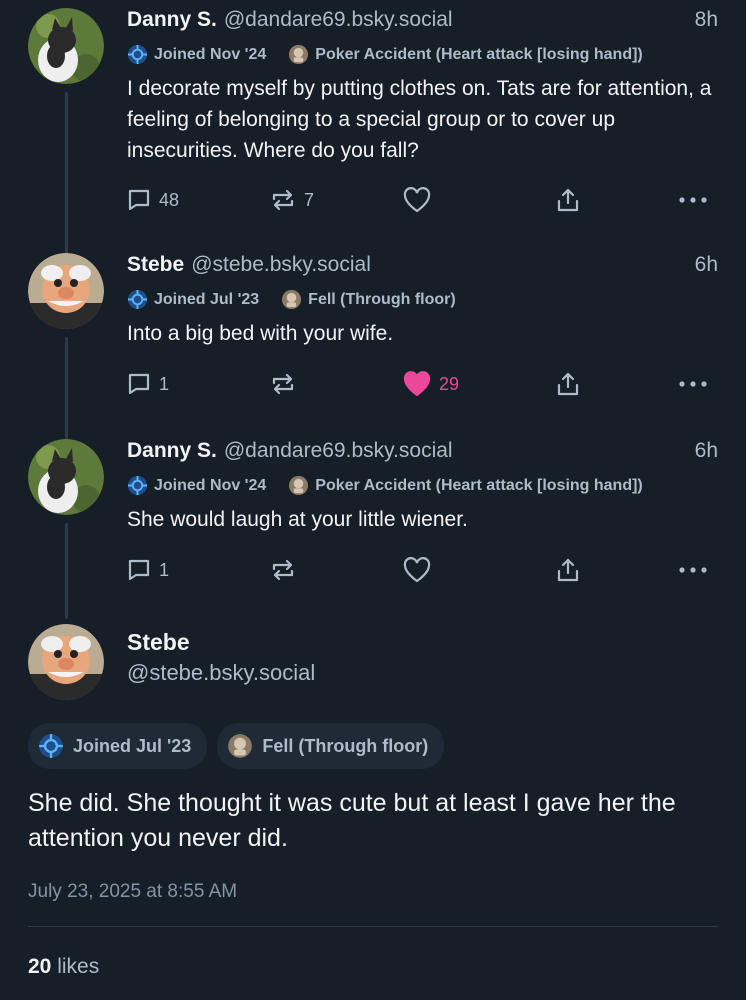  I want to click on status-badge: Fell (Through floor), so click(368, 299).